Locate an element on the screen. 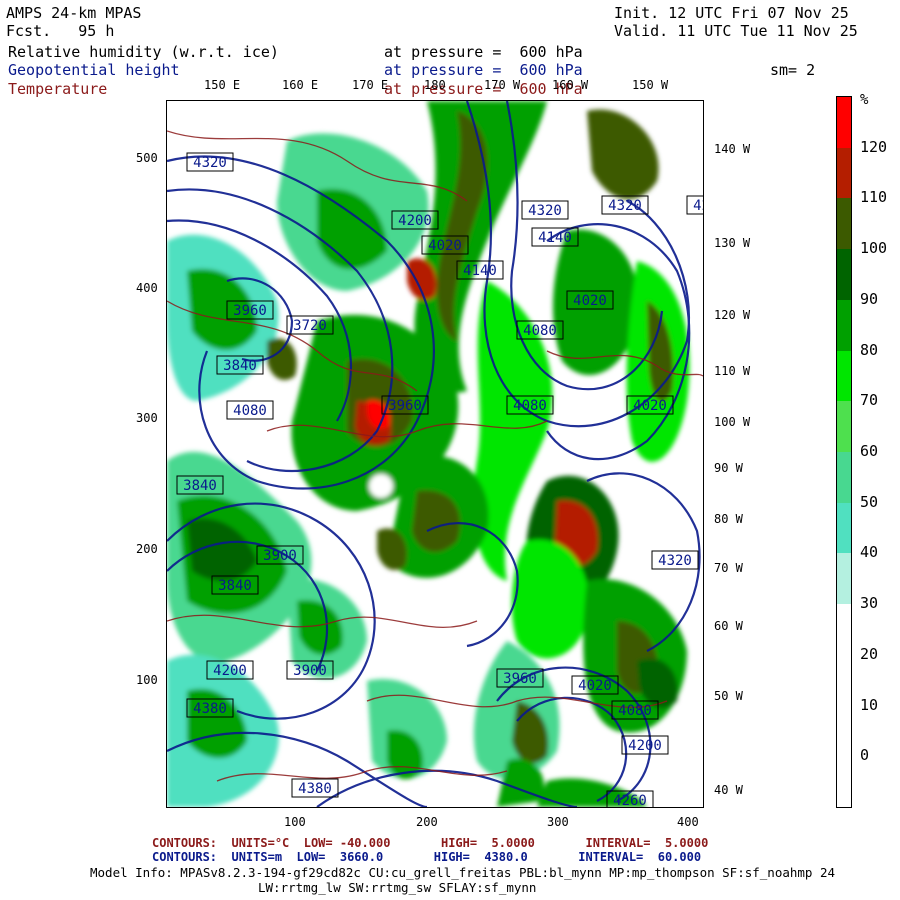 The height and width of the screenshot is (900, 900). colorbar-tick: 20 is located at coordinates (869, 653).